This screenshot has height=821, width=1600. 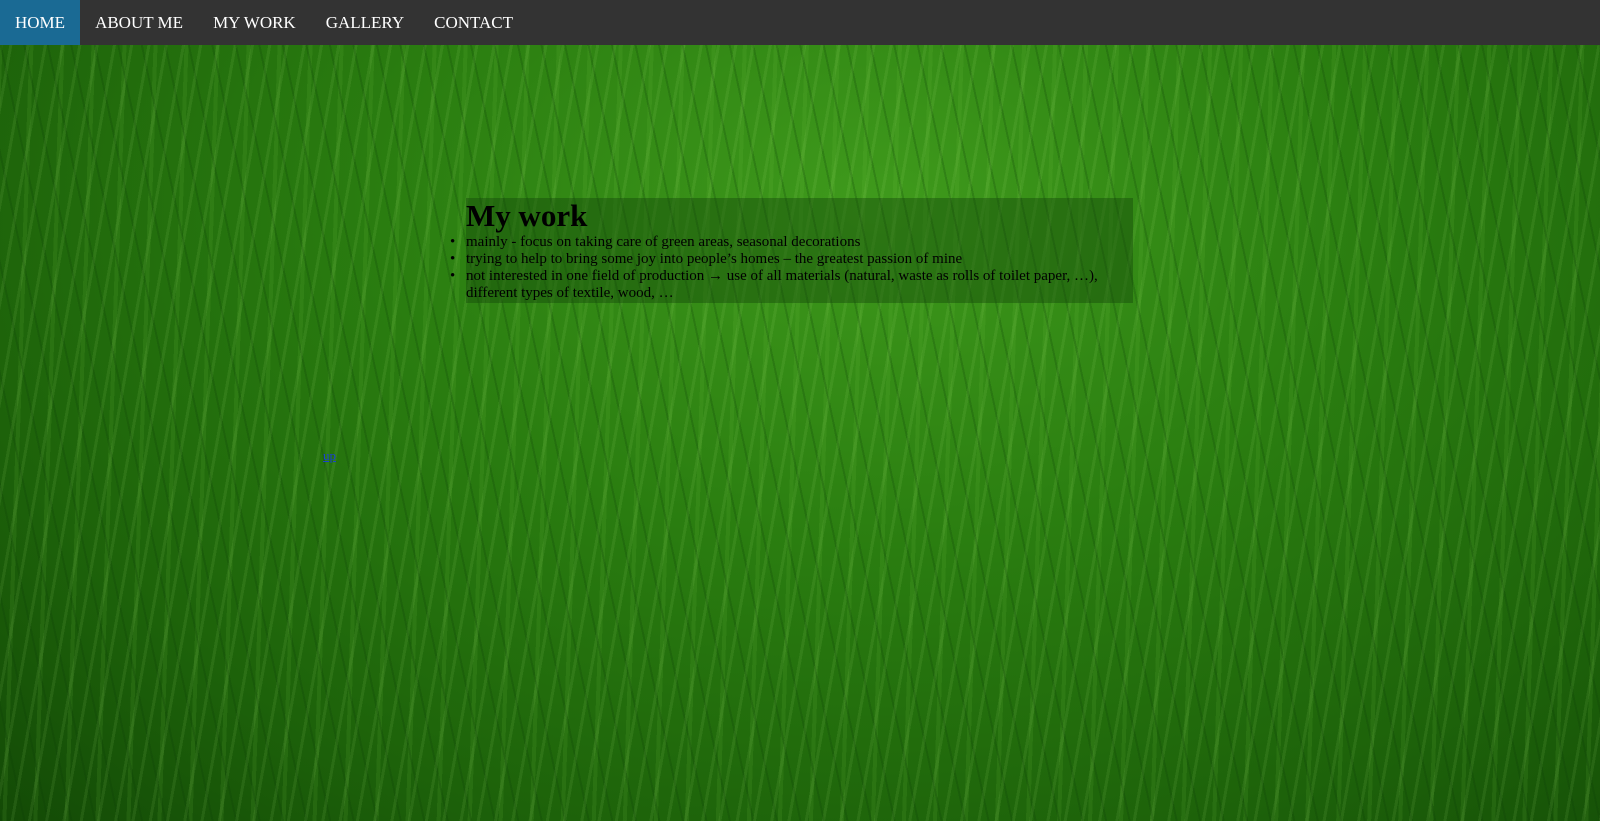 I want to click on top-navigation-bar: HOME ABOUT ME MY WORK GALLERY CONTACT, so click(x=800, y=22).